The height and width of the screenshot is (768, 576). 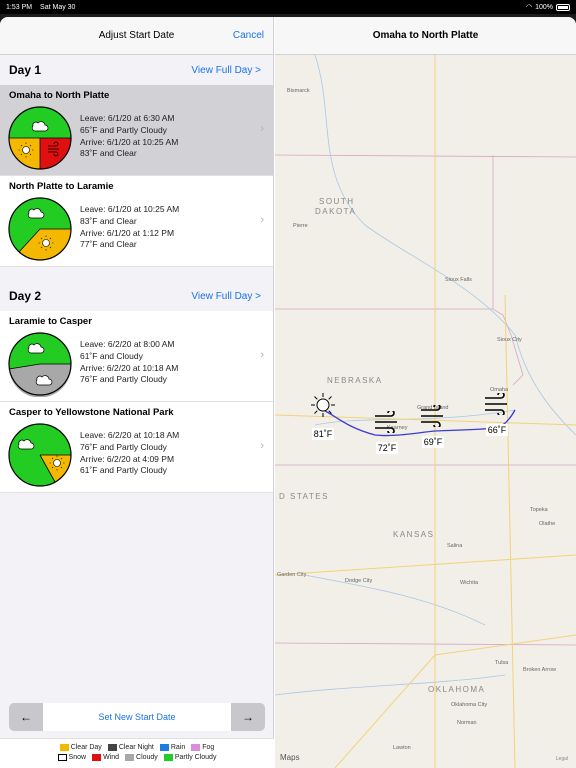 I want to click on day-label: Day 2, so click(x=25, y=296).